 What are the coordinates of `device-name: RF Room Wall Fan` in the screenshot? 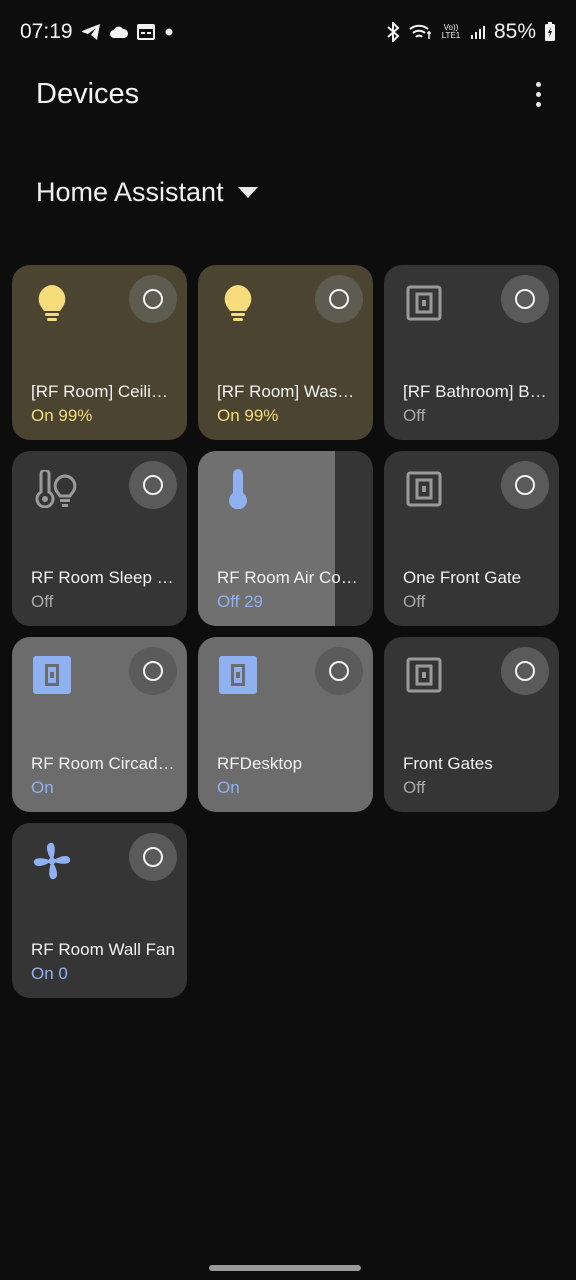 It's located at (103, 949).